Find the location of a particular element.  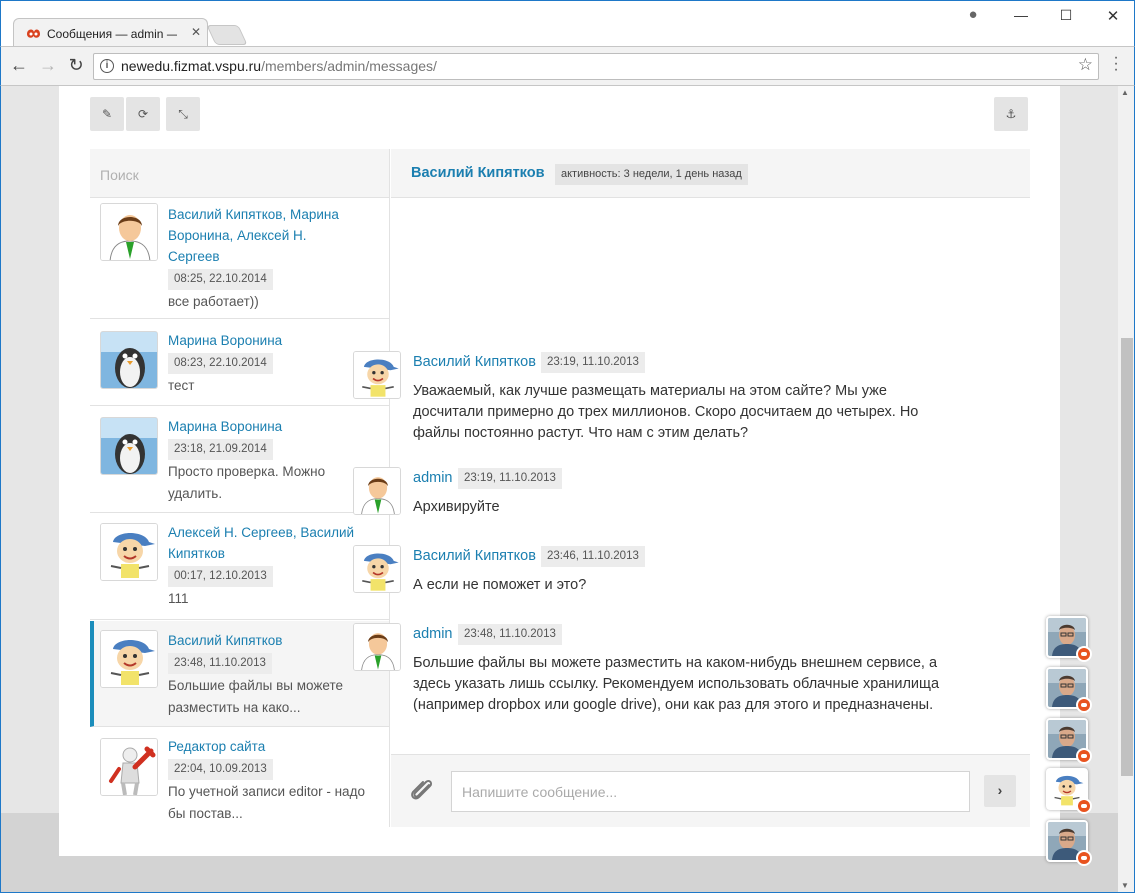

browser-titlebar: Сообщения — admin — ✕ ● — ☐ ✕ is located at coordinates (567, 24).